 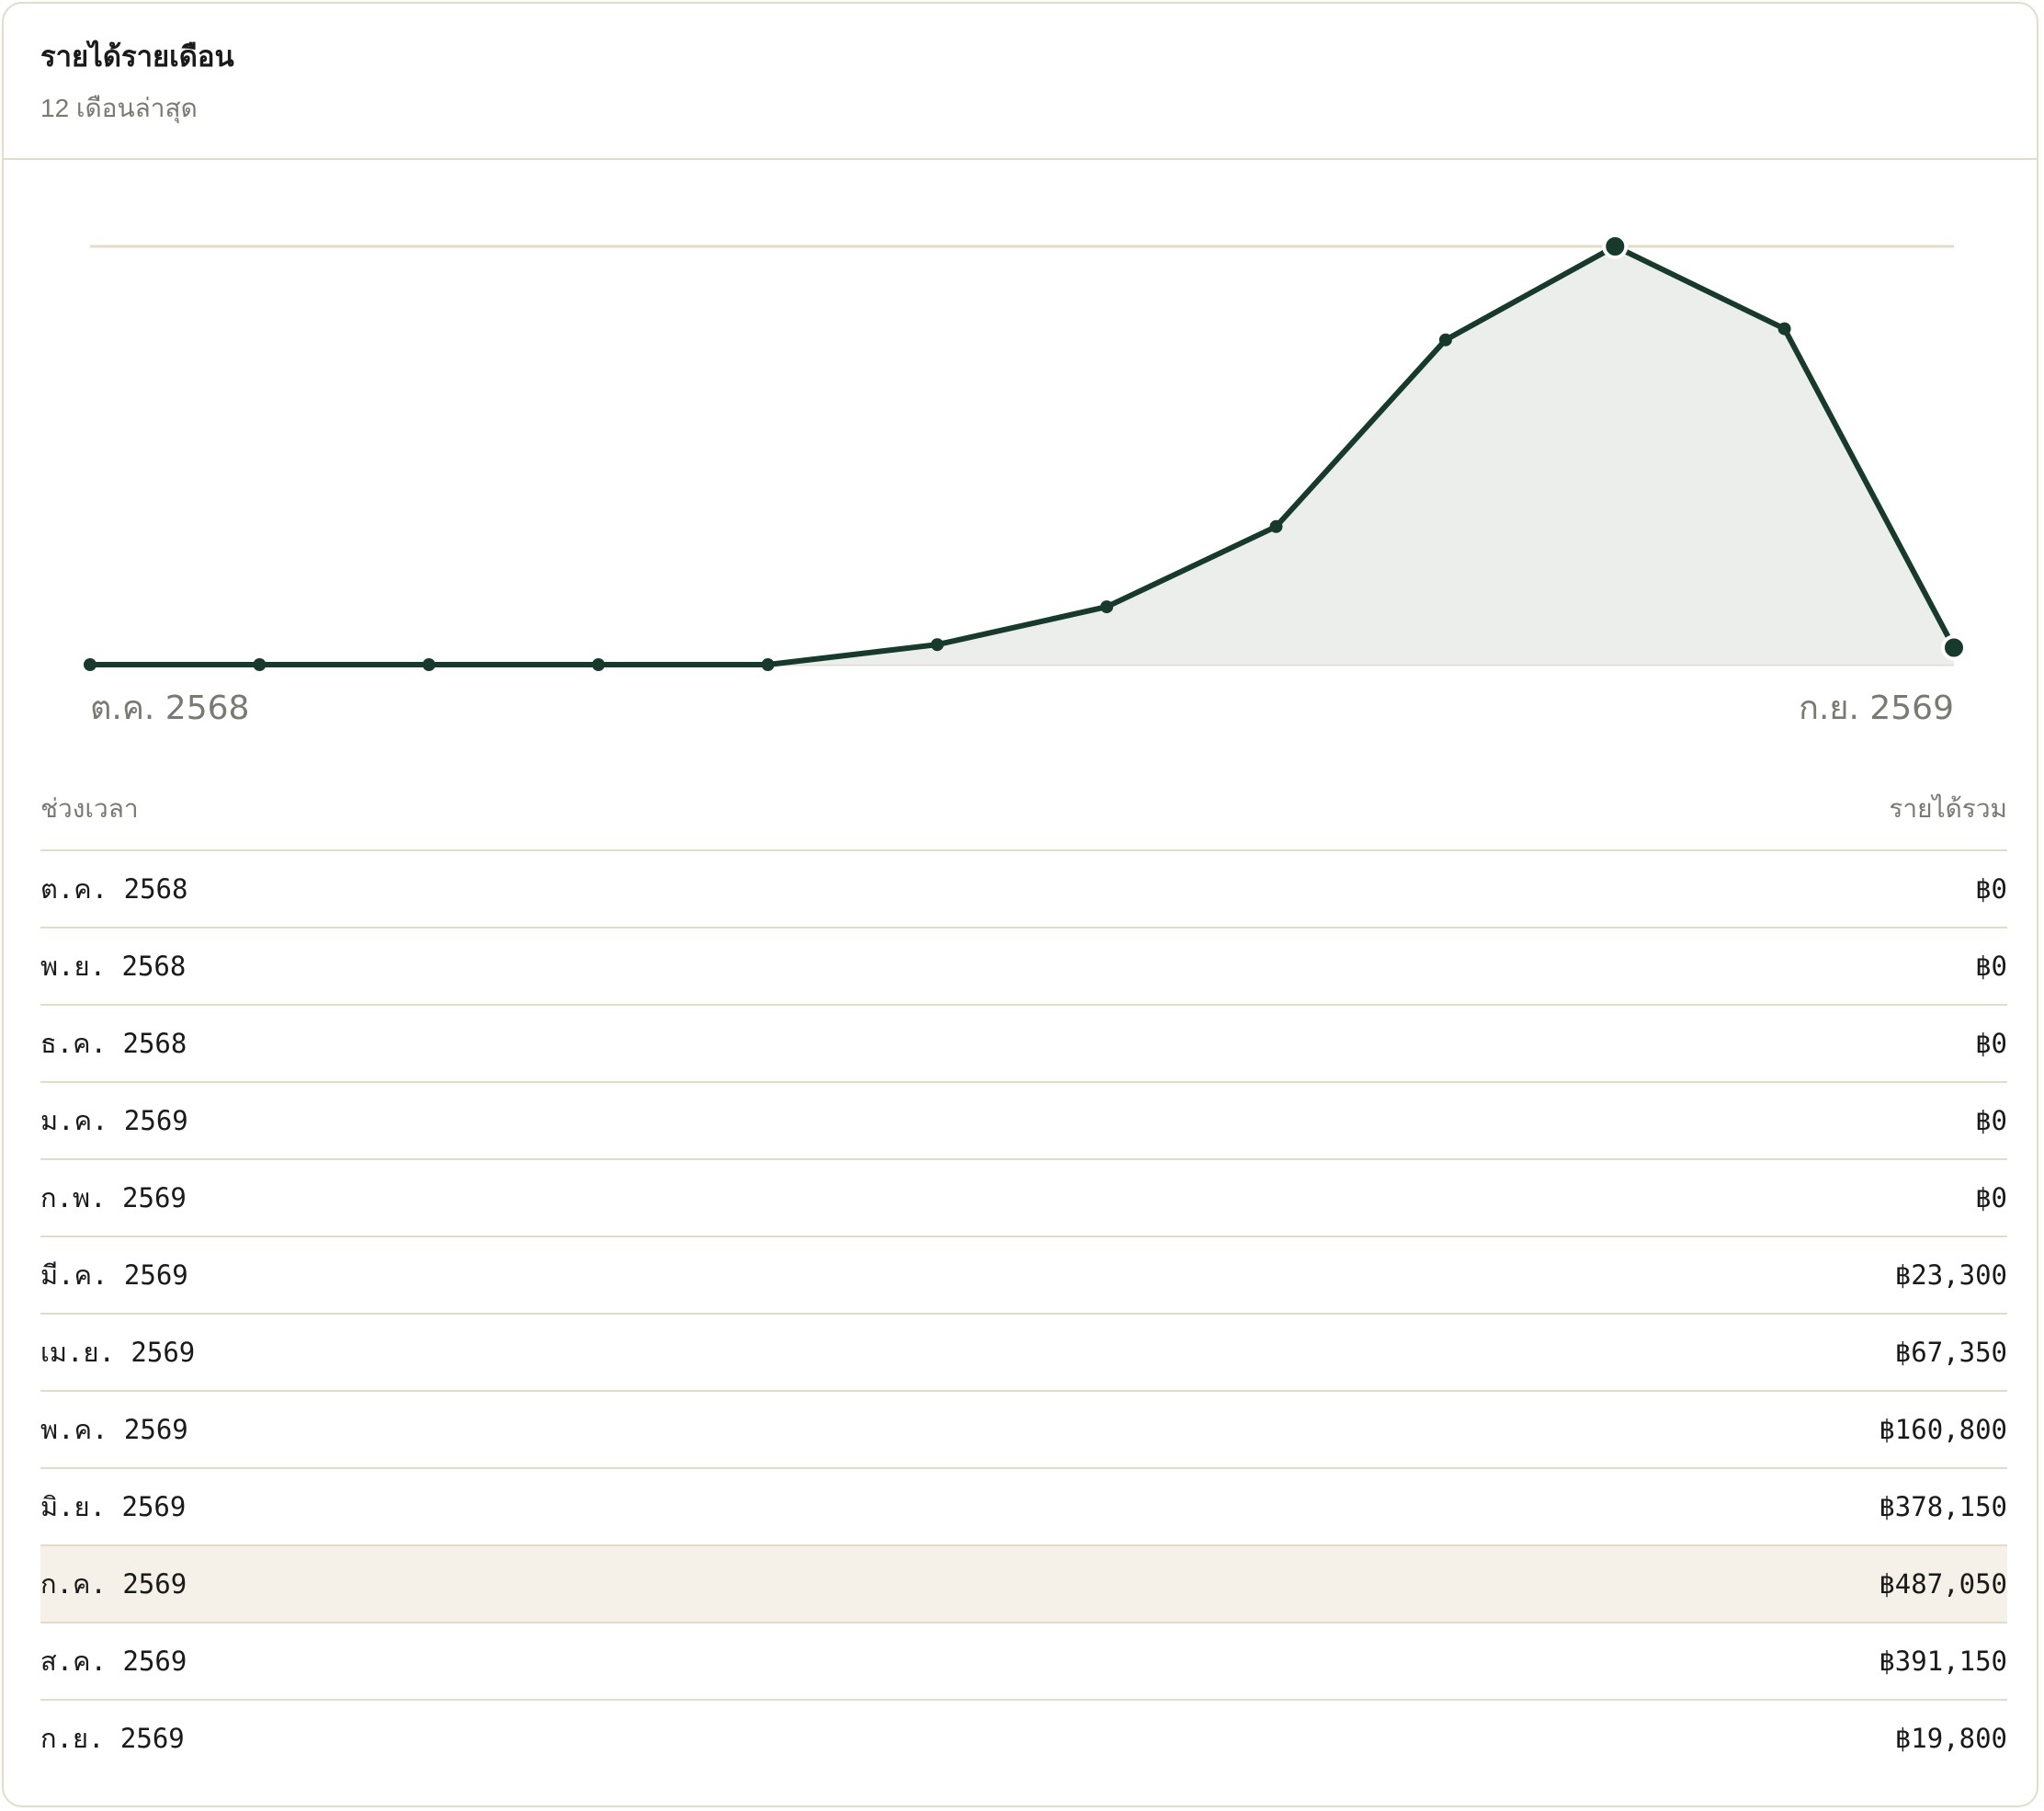 I want to click on row-total: ฿378,150, so click(x=1943, y=1506).